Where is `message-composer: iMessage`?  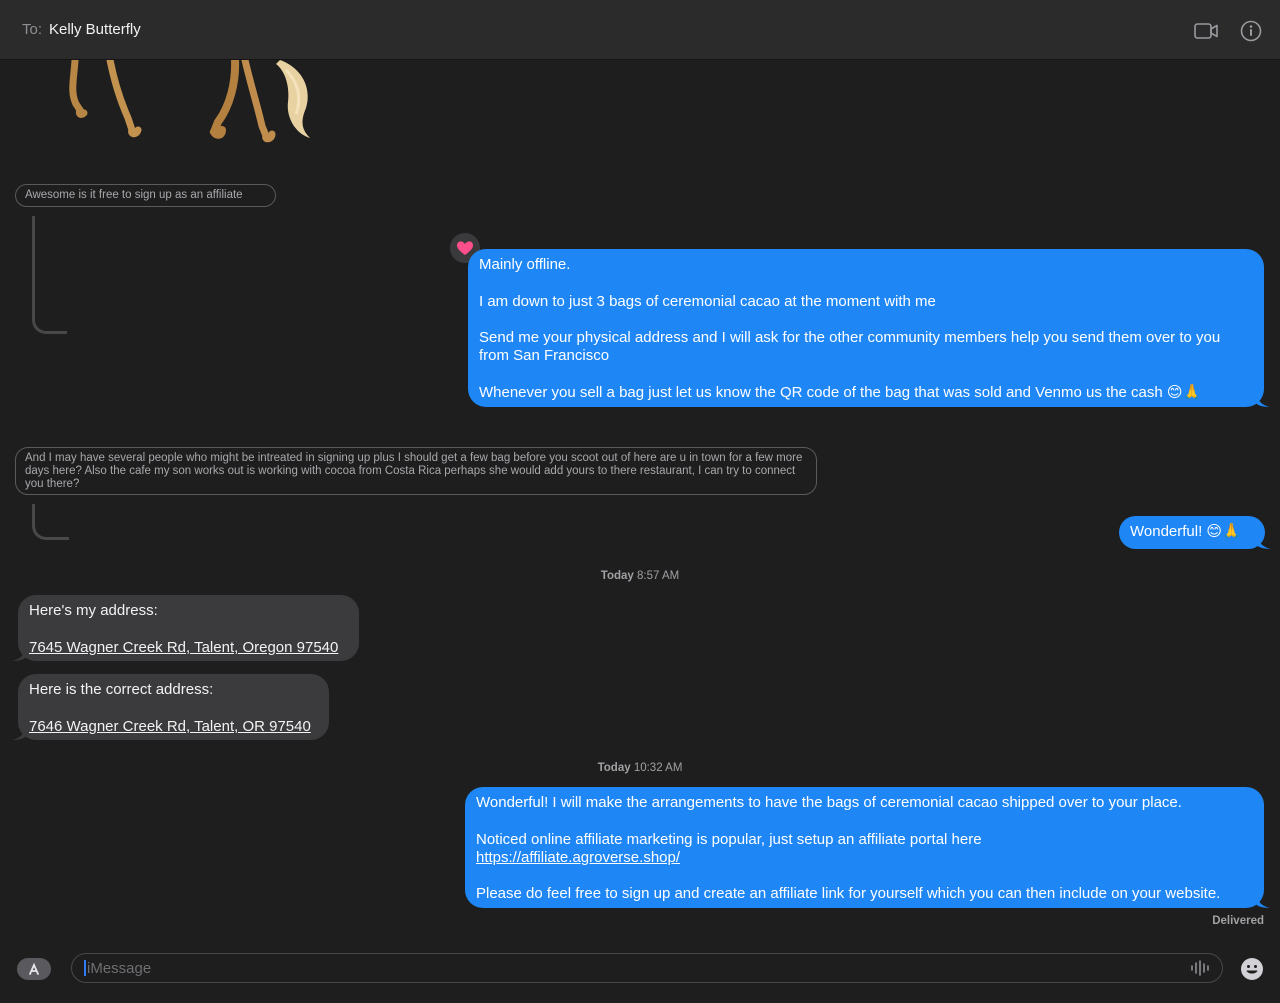 message-composer: iMessage is located at coordinates (640, 971).